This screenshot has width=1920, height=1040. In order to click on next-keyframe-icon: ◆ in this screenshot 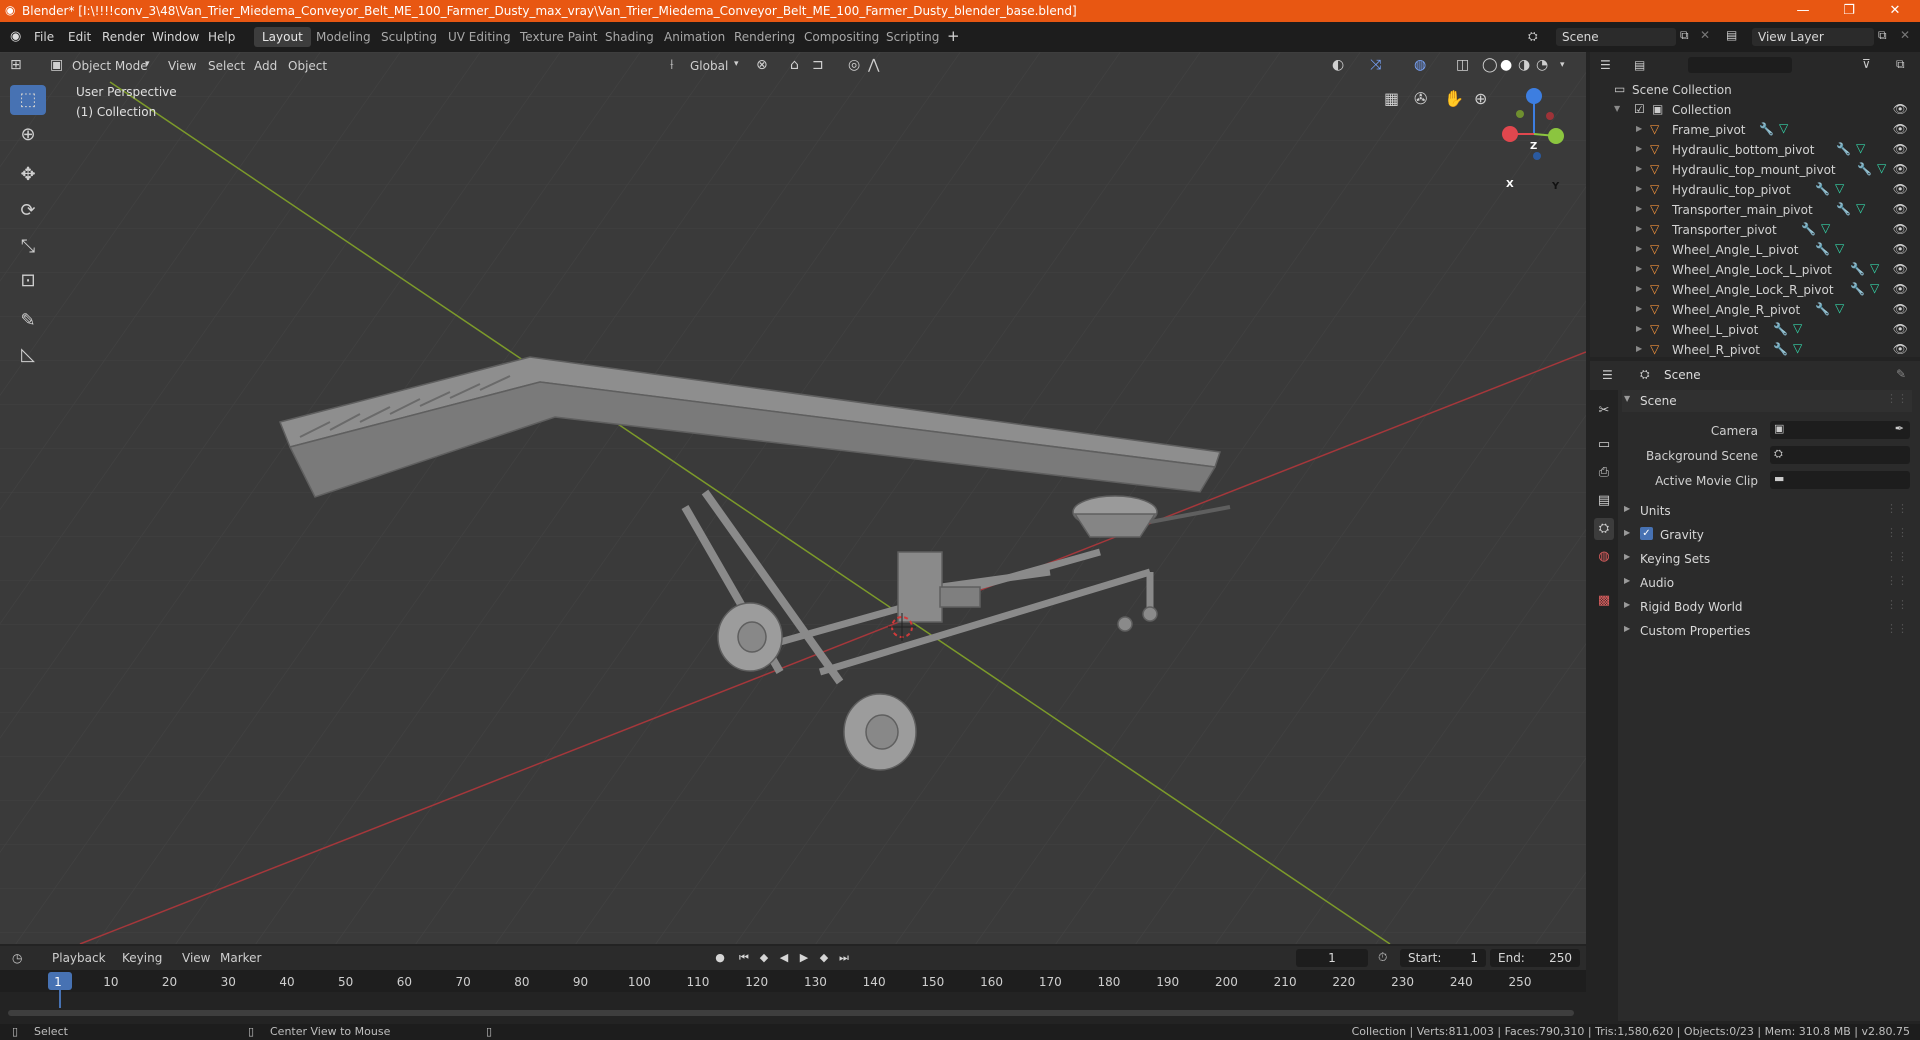, I will do `click(824, 958)`.